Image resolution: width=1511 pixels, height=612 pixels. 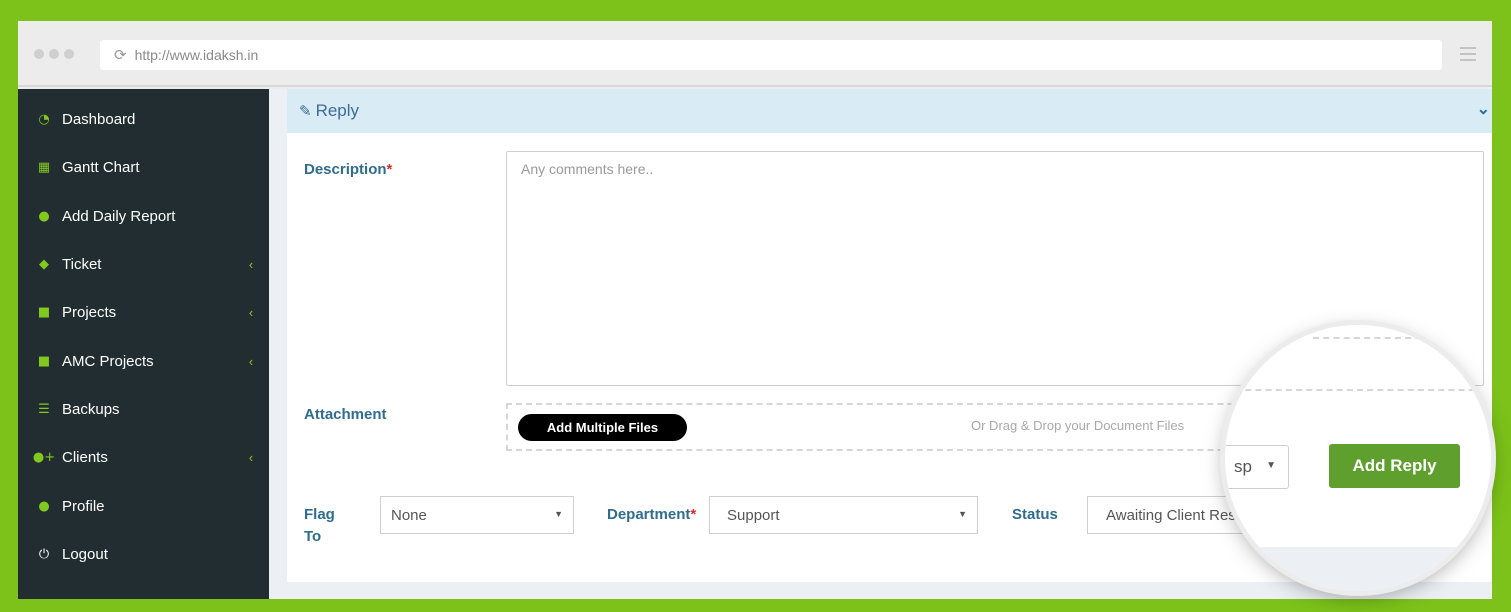 I want to click on description-label-text: Description, so click(x=345, y=169).